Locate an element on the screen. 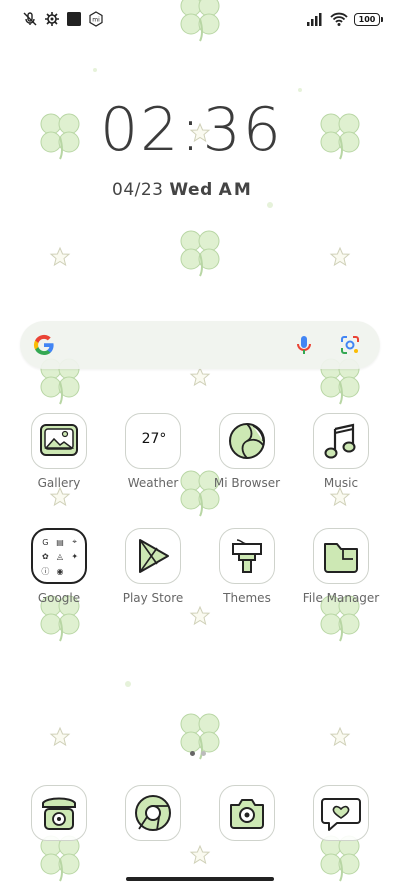 The height and width of the screenshot is (888, 400). play-store-icon is located at coordinates (154, 556).